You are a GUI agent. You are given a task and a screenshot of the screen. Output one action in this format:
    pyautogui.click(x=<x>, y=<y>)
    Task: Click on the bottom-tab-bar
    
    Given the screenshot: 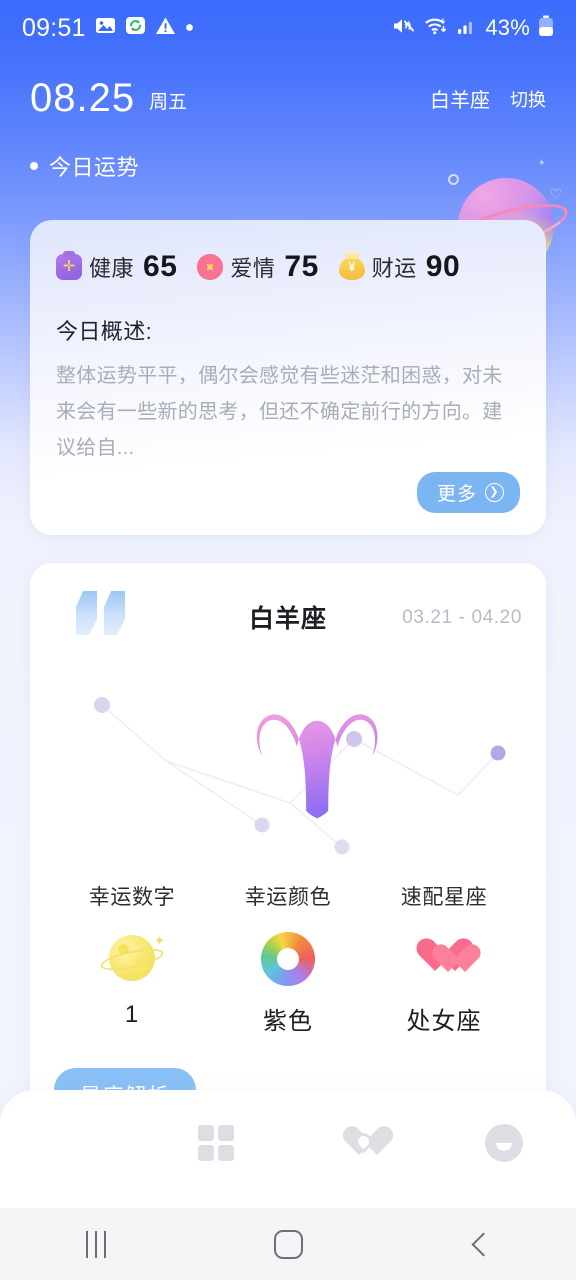 What is the action you would take?
    pyautogui.click(x=288, y=1149)
    